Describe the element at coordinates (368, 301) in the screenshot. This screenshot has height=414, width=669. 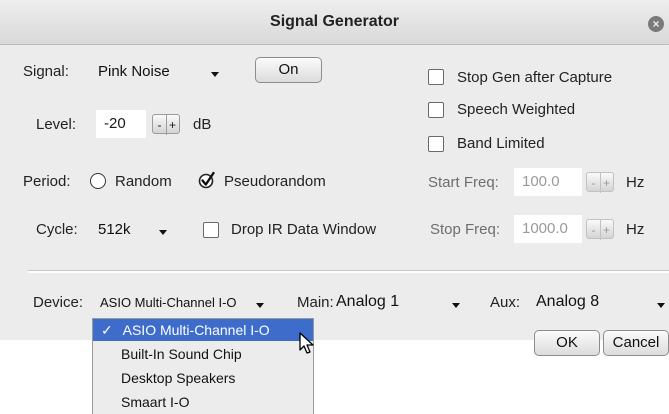
I see `main-value: Analog 1` at that location.